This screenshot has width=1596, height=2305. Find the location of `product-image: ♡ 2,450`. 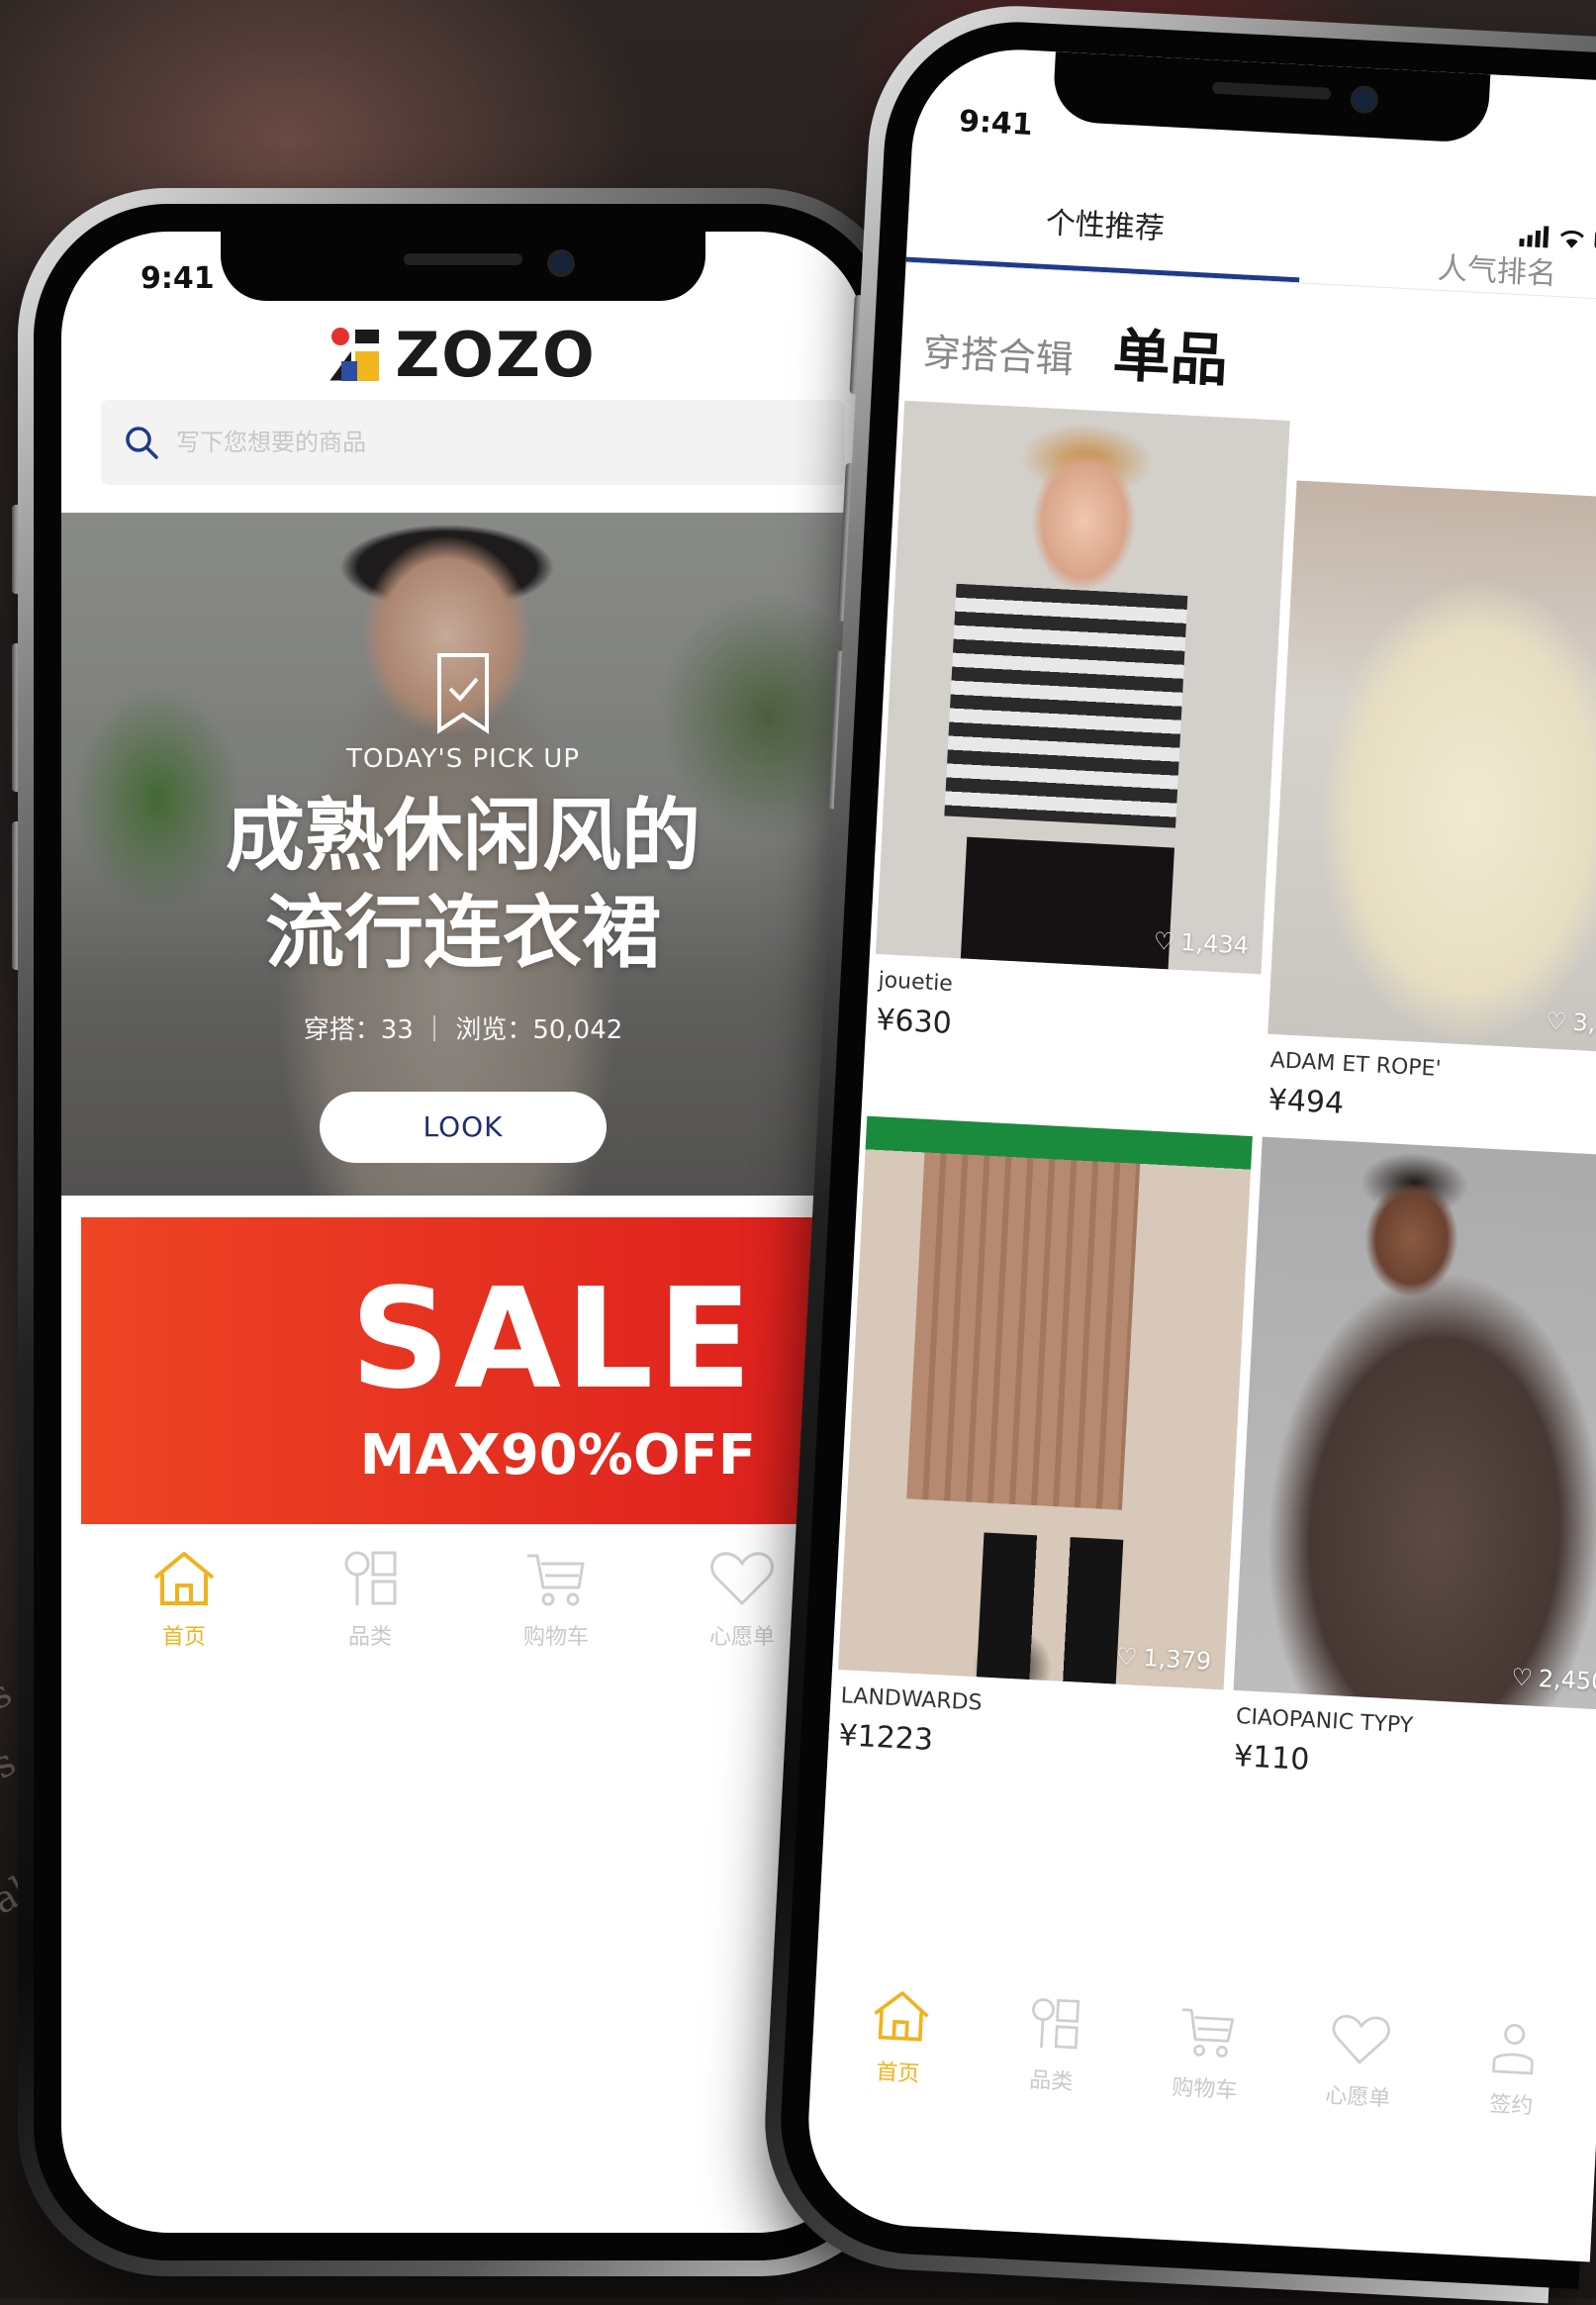

product-image: ♡ 2,450 is located at coordinates (1414, 1424).